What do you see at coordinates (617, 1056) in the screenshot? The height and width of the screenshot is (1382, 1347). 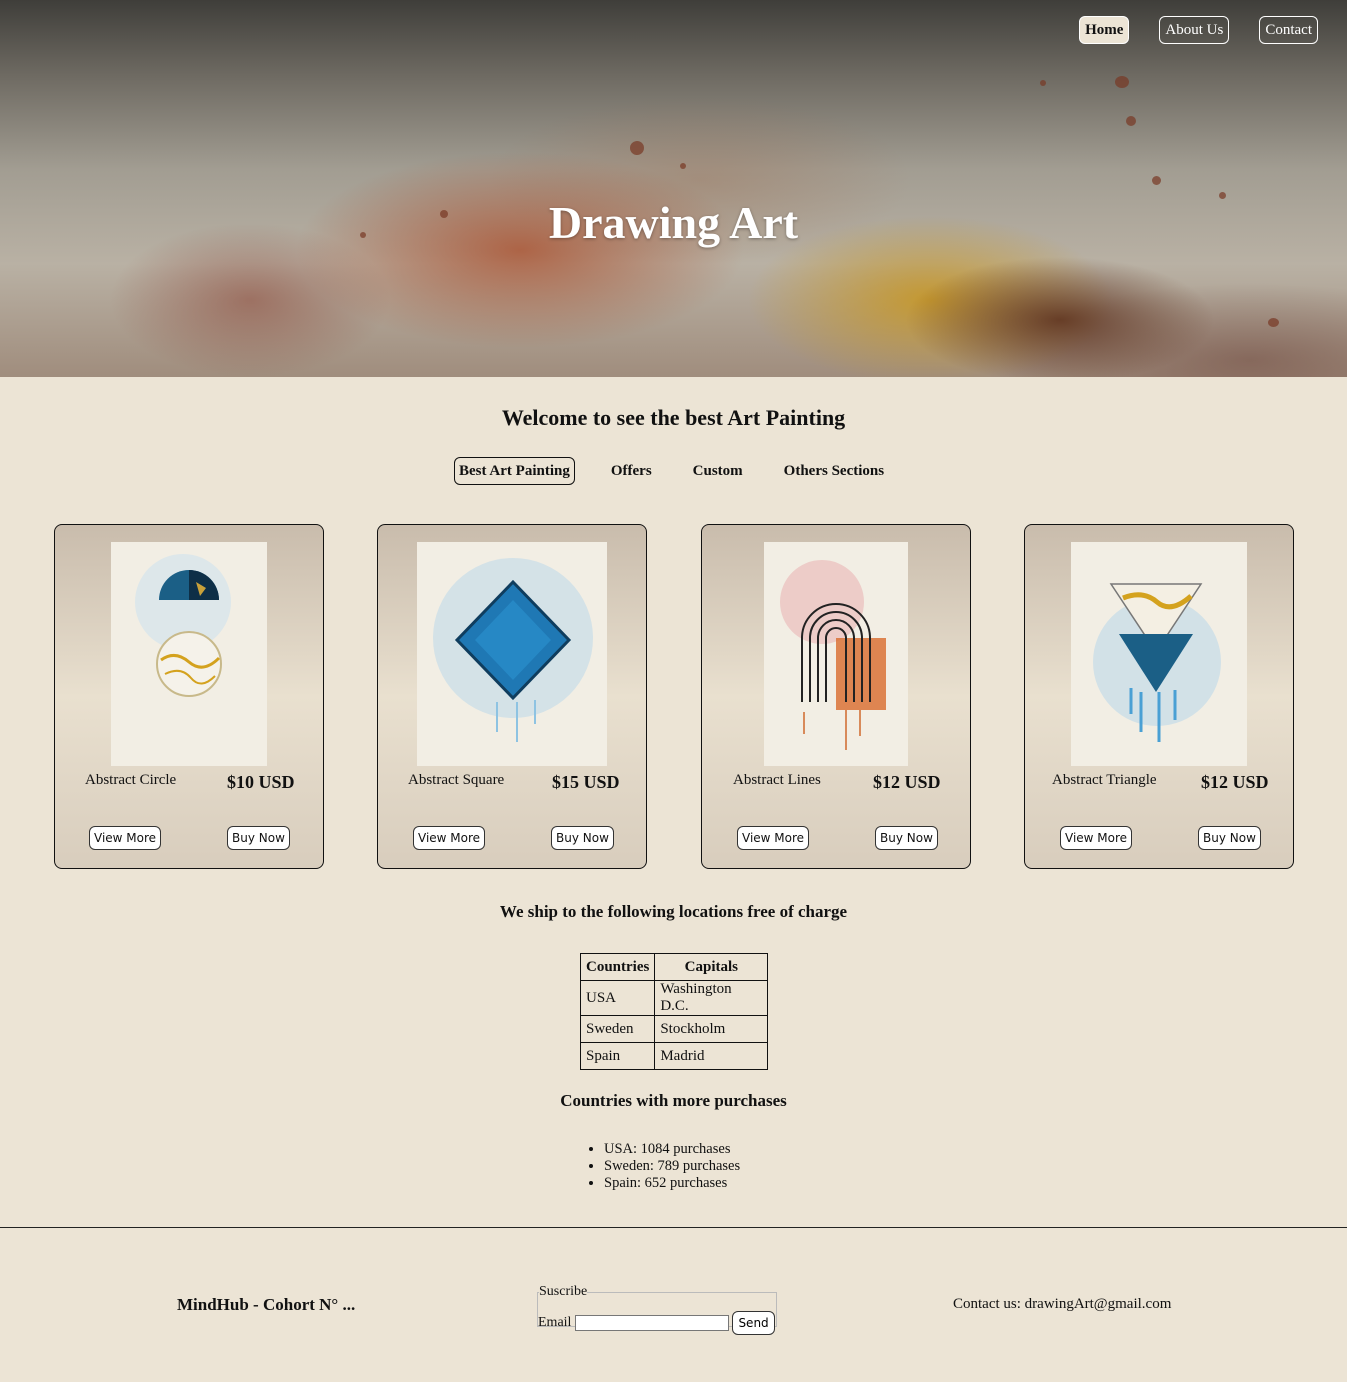 I see `table-cell: Spain` at bounding box center [617, 1056].